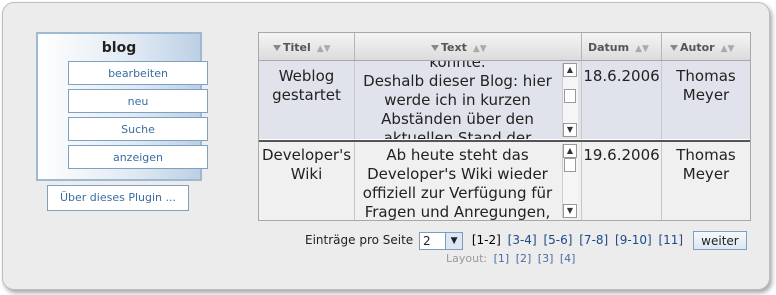 Image resolution: width=776 pixels, height=295 pixels. Describe the element at coordinates (119, 48) in the screenshot. I see `menu-title: blog` at that location.